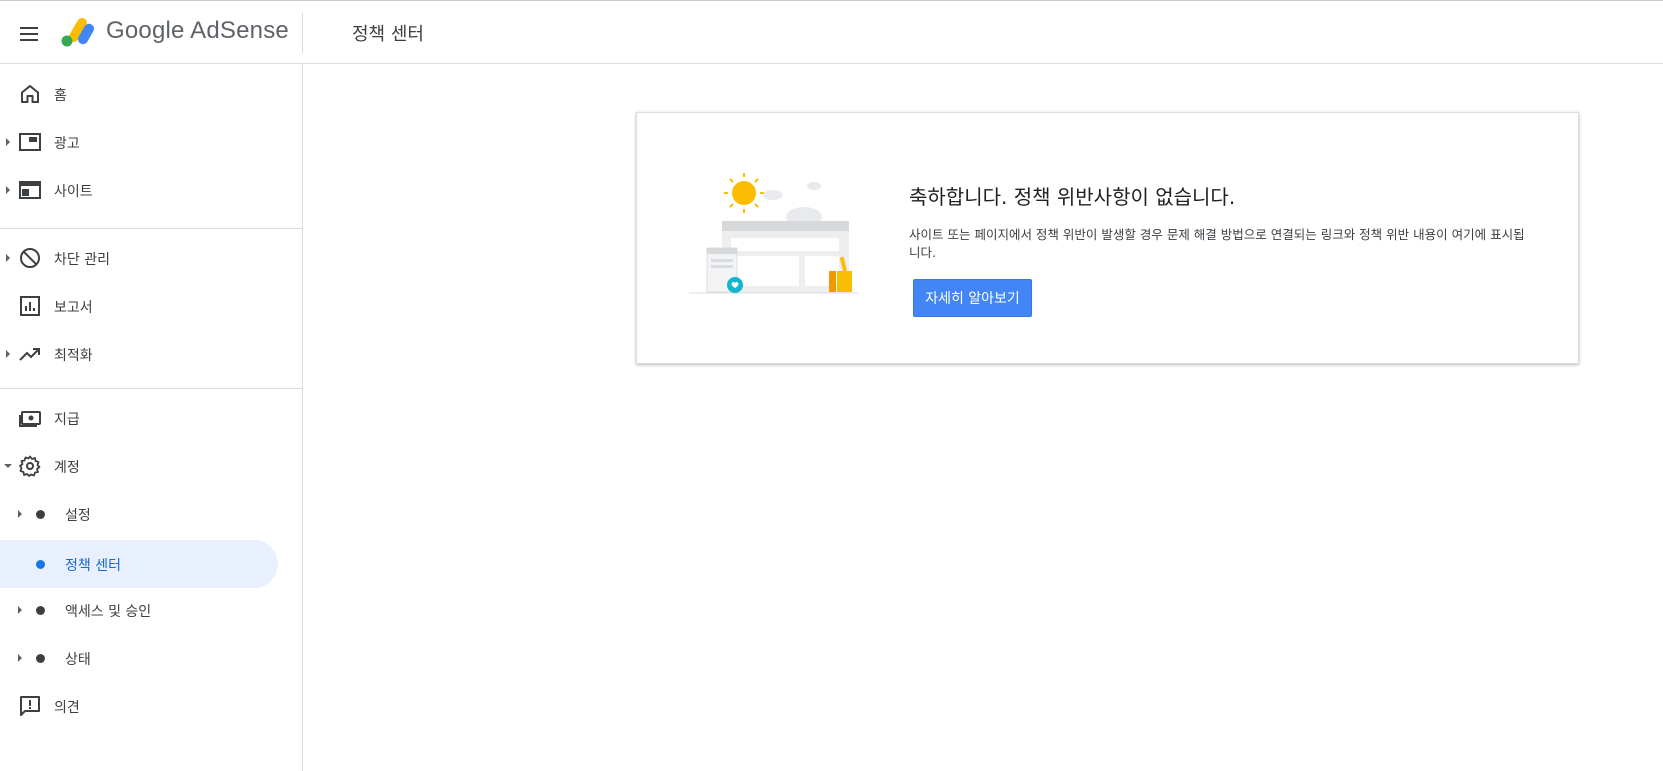 The image size is (1663, 771). What do you see at coordinates (67, 144) in the screenshot?
I see `sidebar-item-label: 광고` at bounding box center [67, 144].